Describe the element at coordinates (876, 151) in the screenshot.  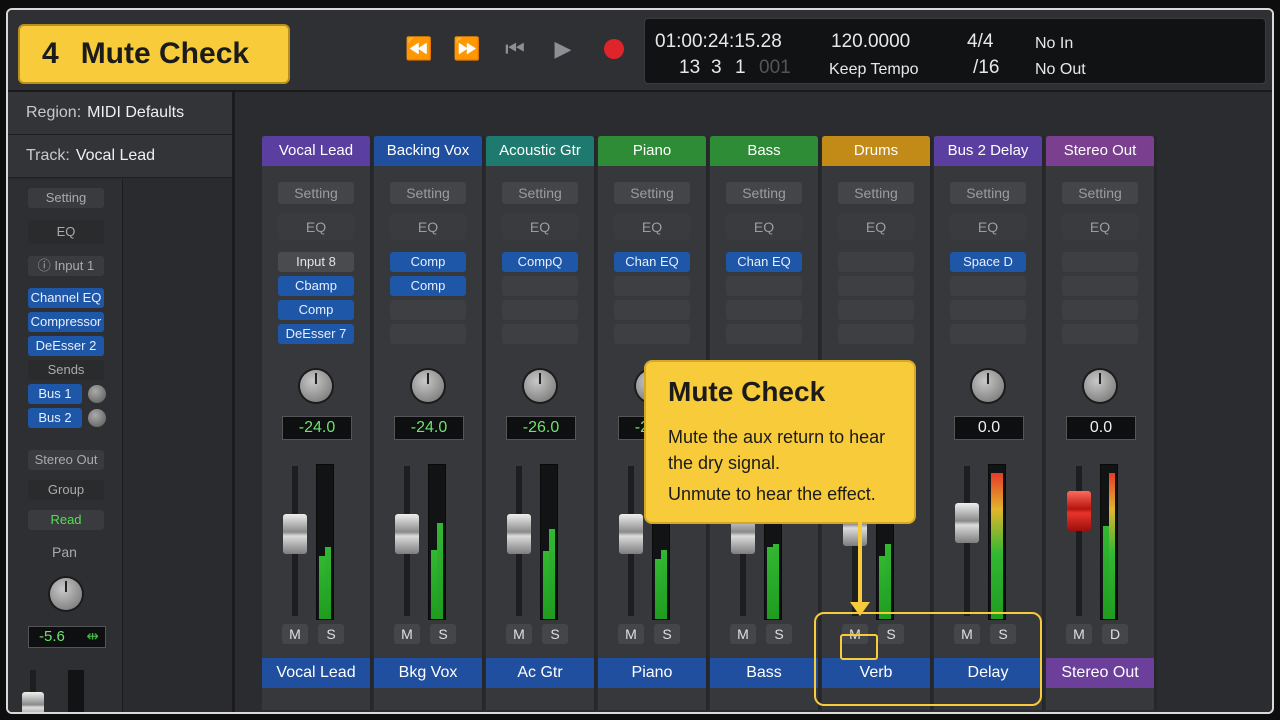
I see `channel-name: Drums` at that location.